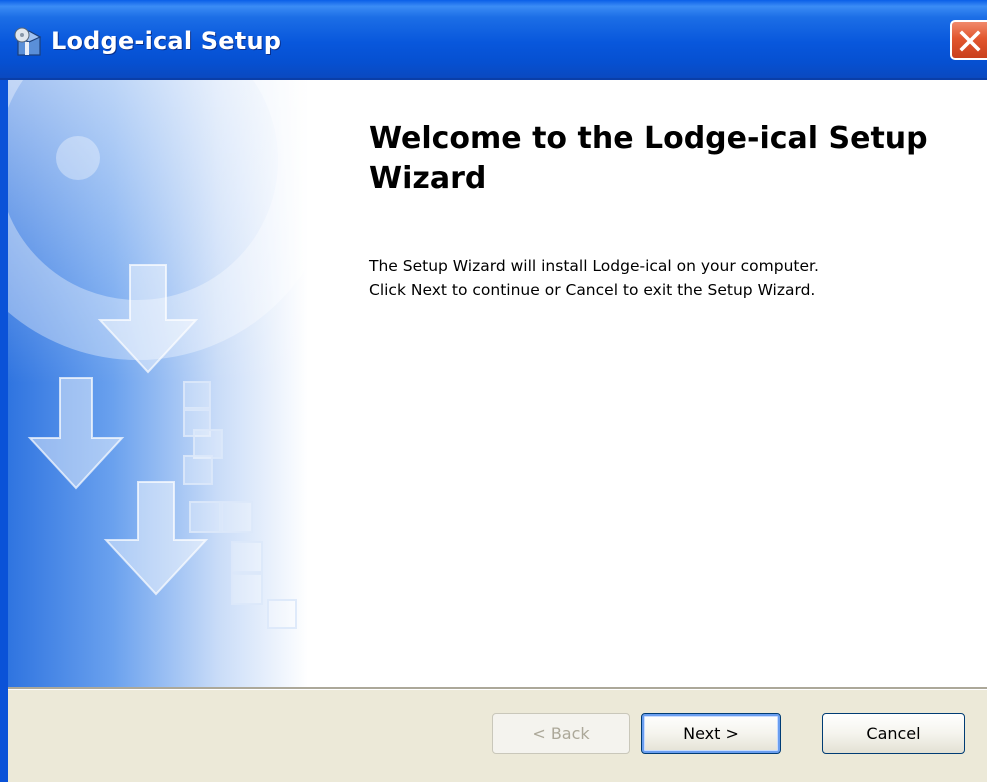  What do you see at coordinates (4, 431) in the screenshot?
I see `window-frame-left` at bounding box center [4, 431].